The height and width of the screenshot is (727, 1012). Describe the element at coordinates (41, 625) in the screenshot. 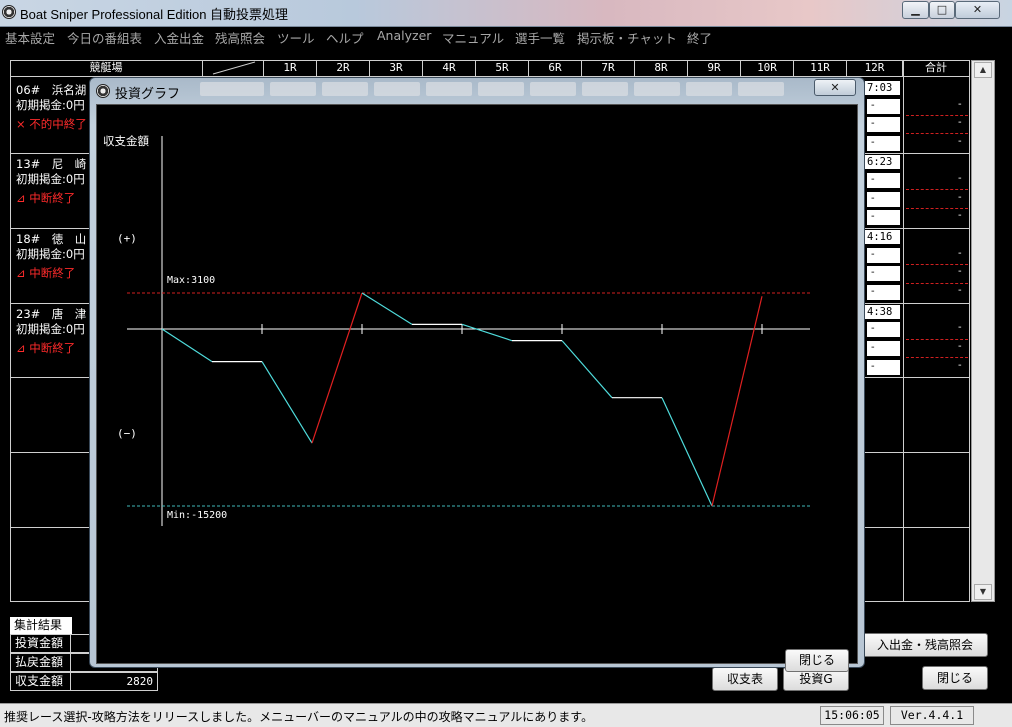

I see `summary-tab: 集計結果` at that location.